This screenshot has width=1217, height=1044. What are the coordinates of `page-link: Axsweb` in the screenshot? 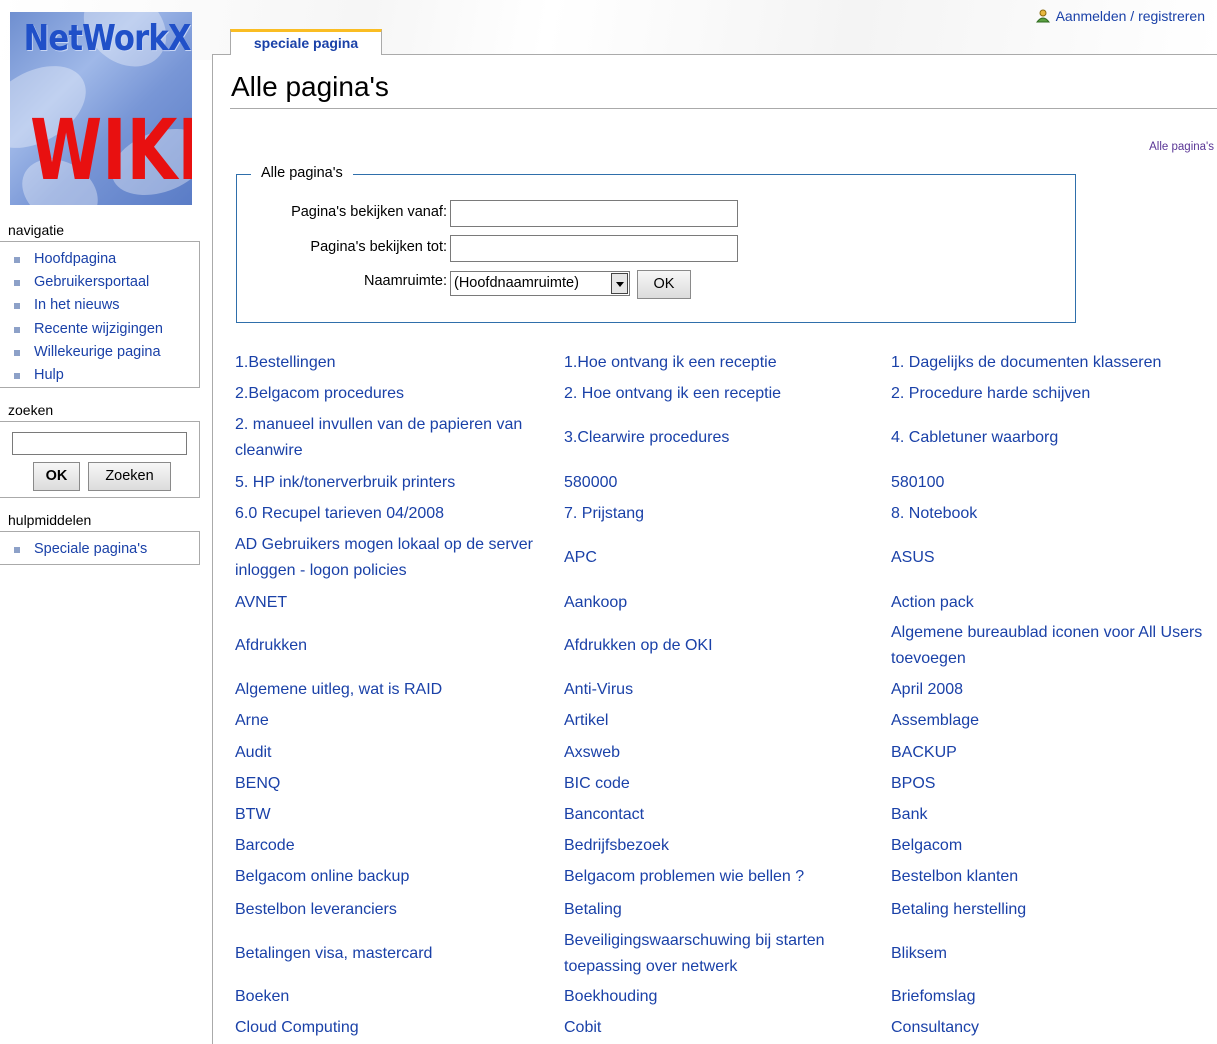 It's located at (721, 753).